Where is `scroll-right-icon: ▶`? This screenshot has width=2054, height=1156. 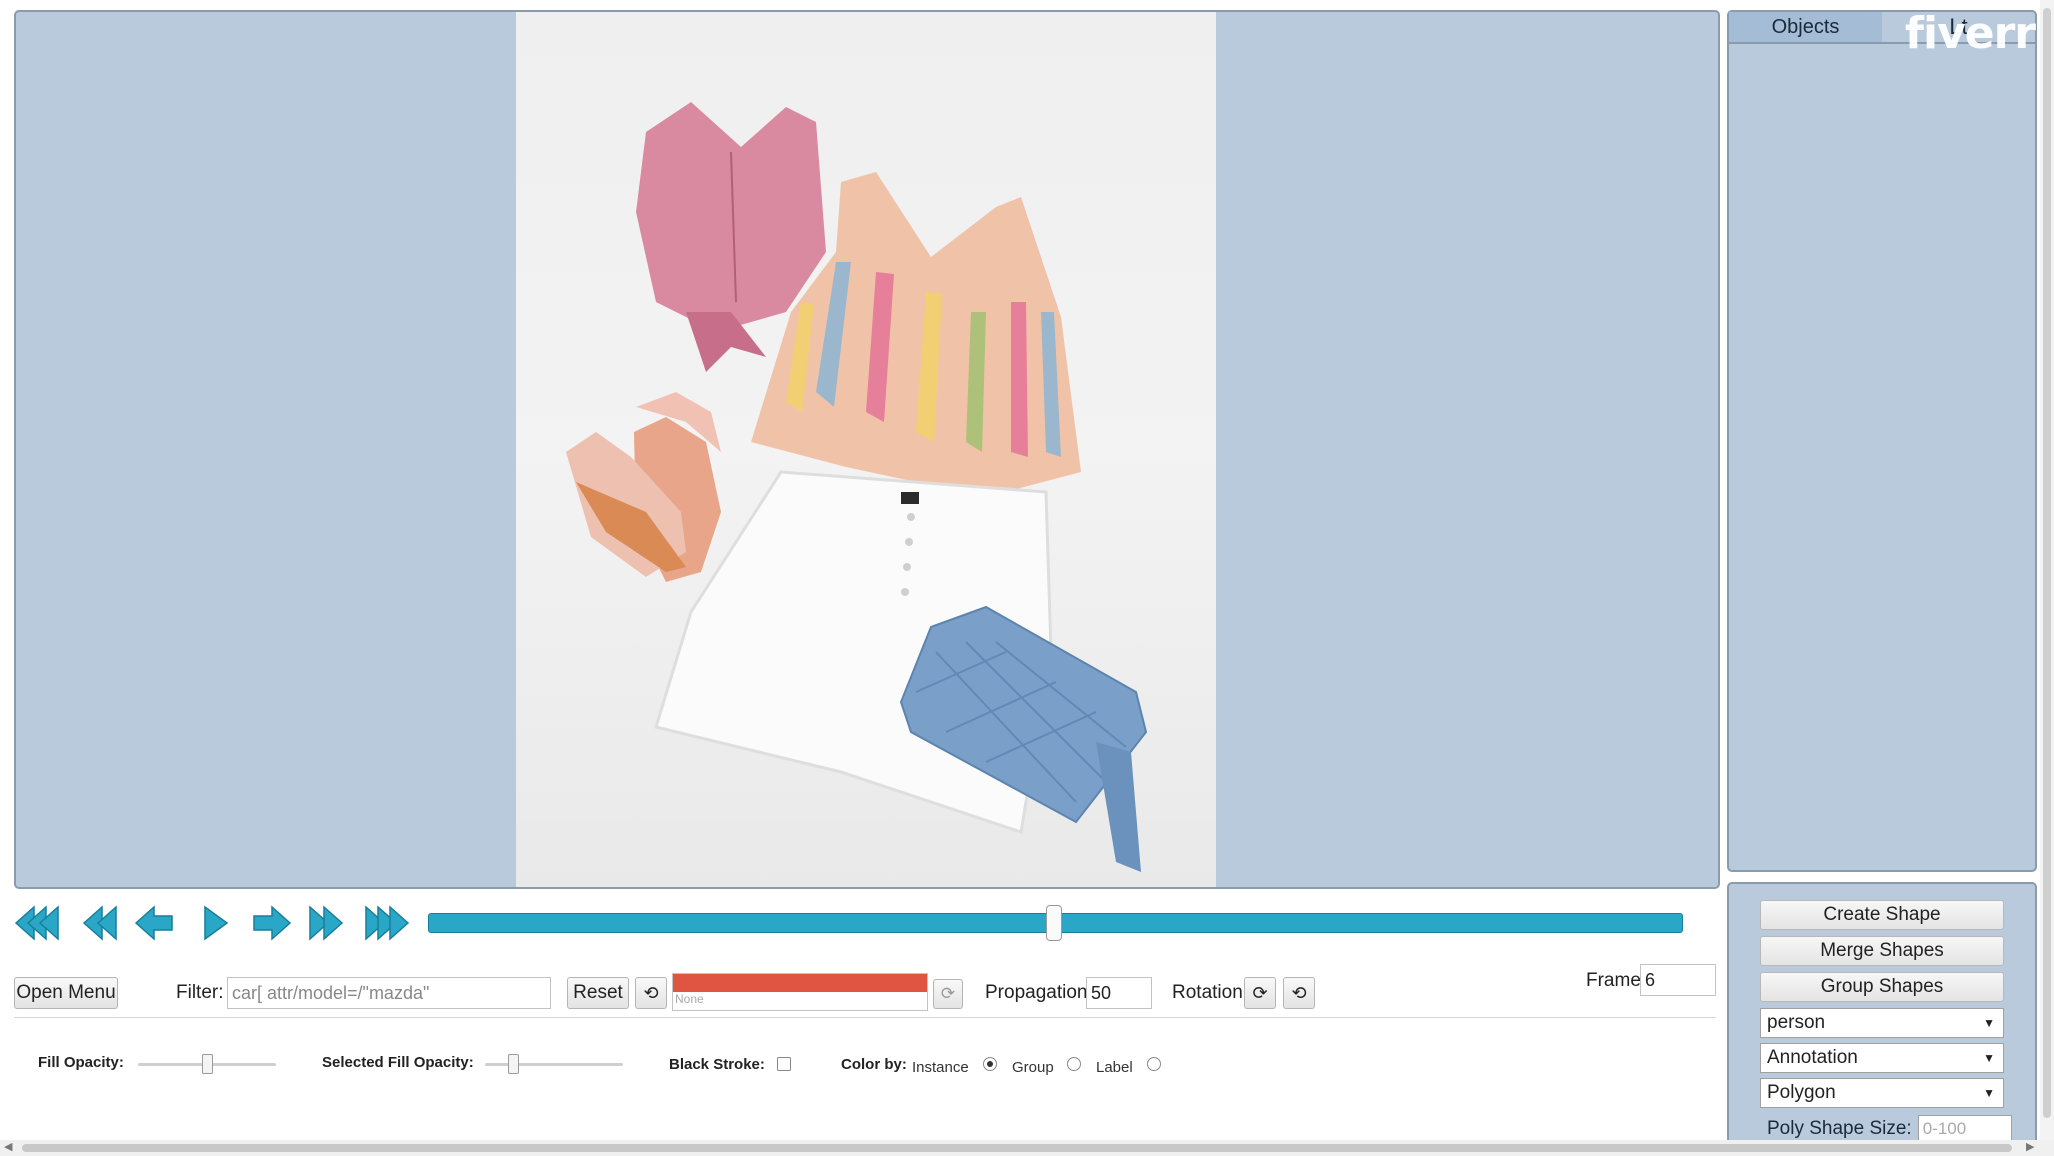 scroll-right-icon: ▶ is located at coordinates (2030, 1146).